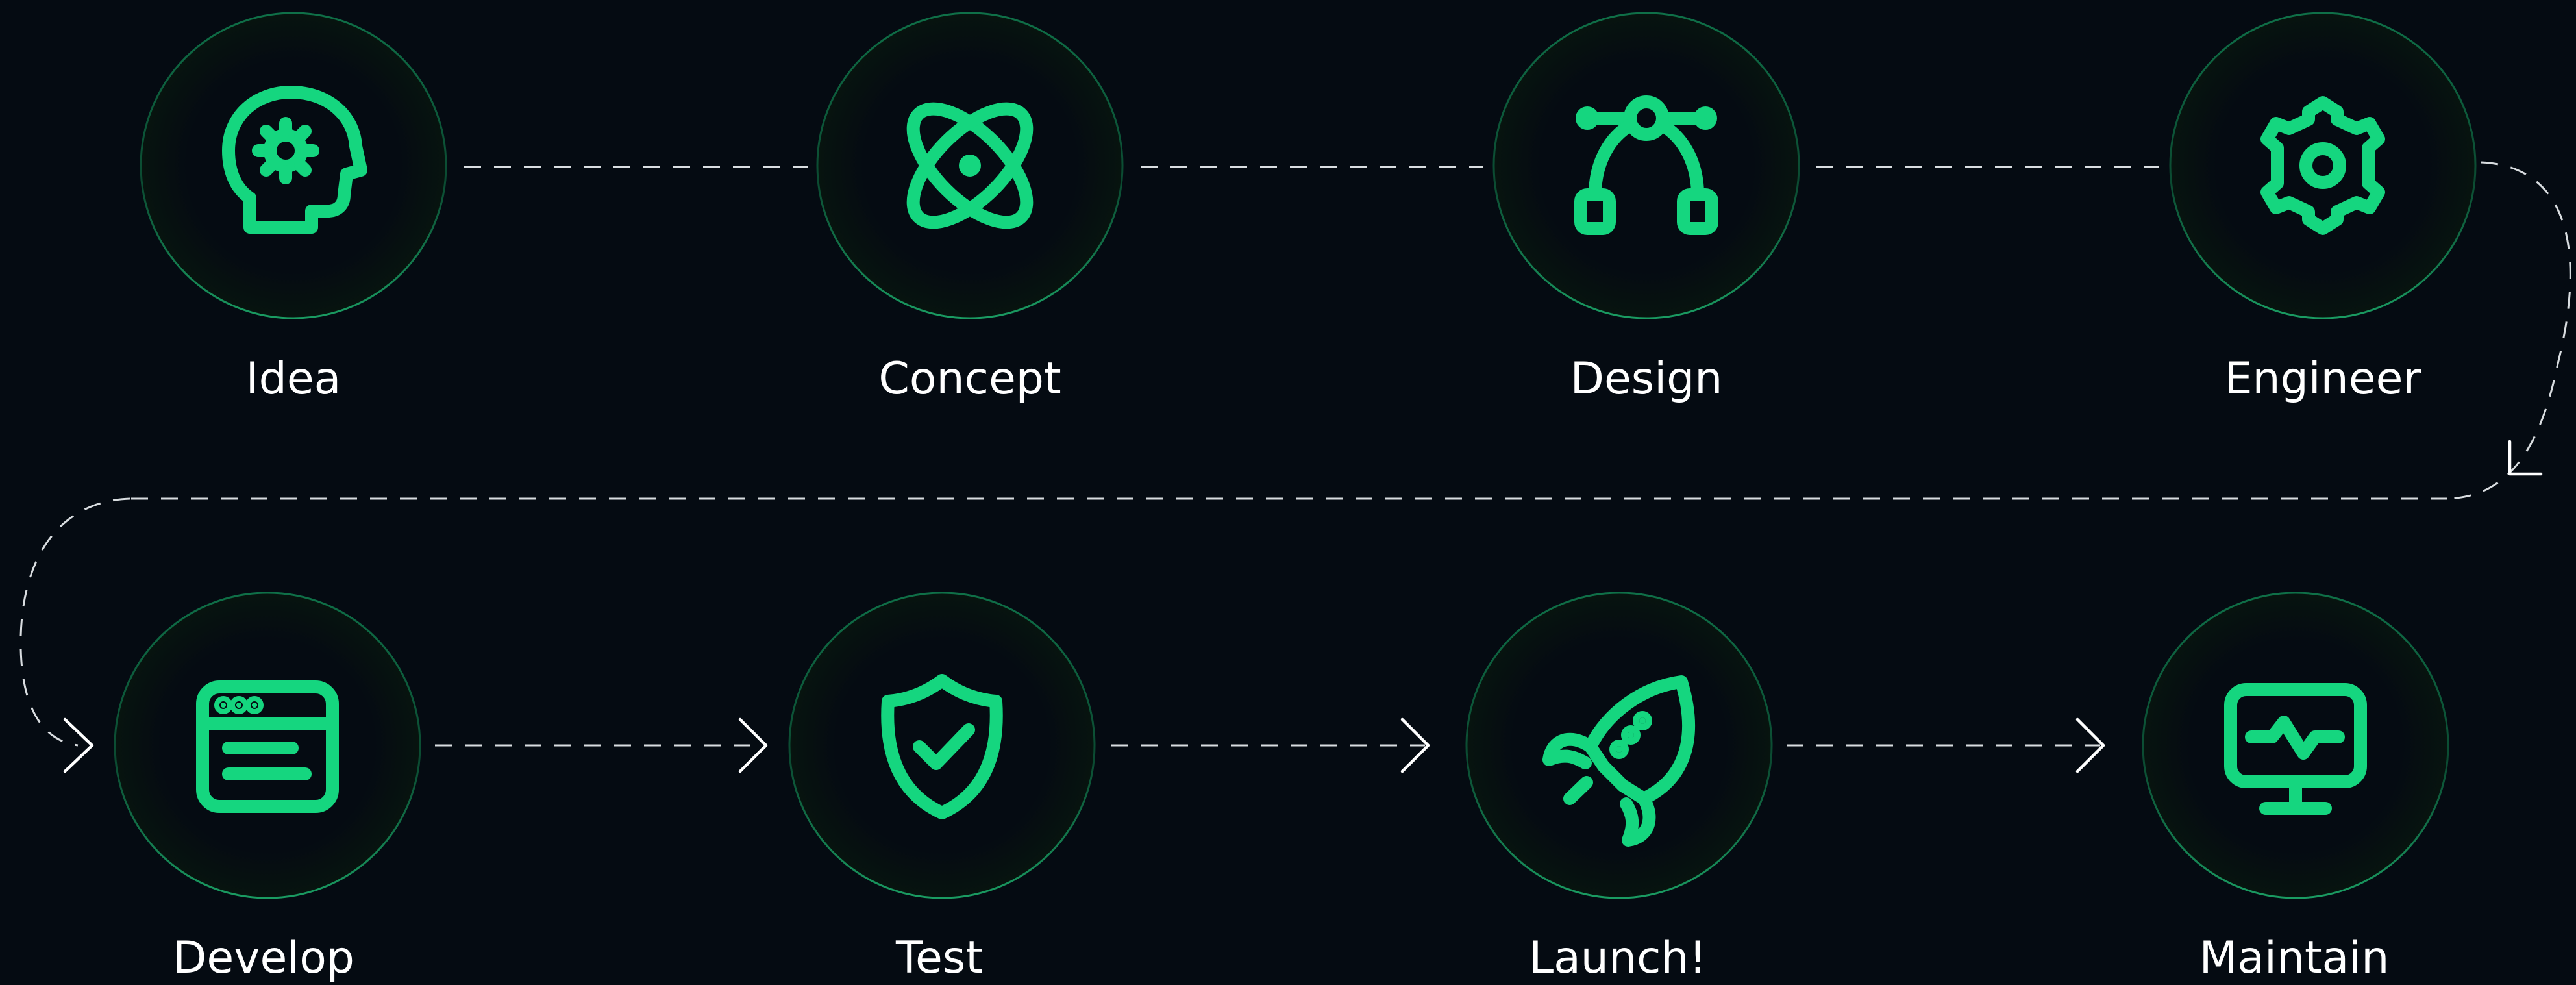 This screenshot has height=985, width=2576. Describe the element at coordinates (1646, 165) in the screenshot. I see `step-ring-design` at that location.